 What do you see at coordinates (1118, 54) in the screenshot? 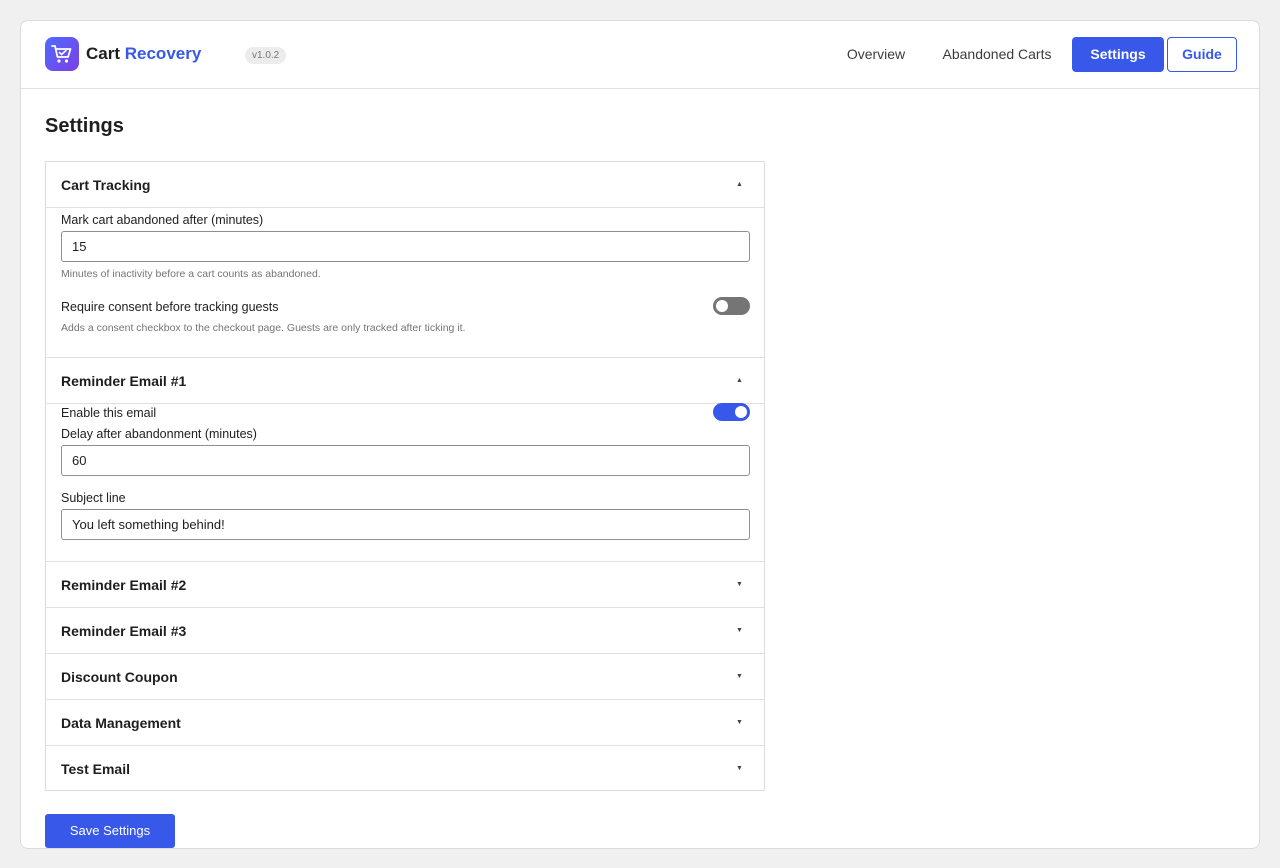
I see `nav-settings: Settings` at bounding box center [1118, 54].